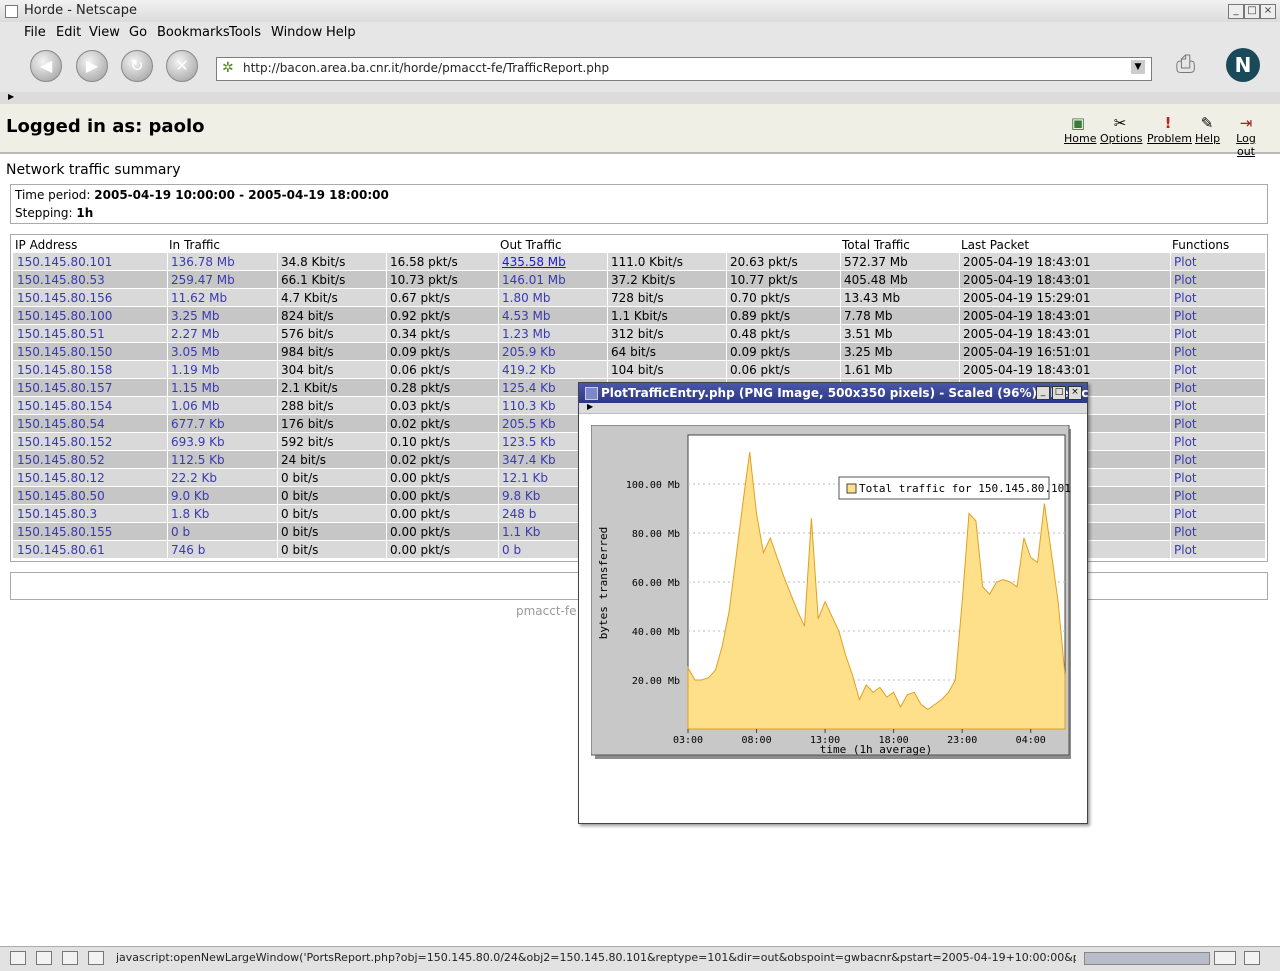 The image size is (1280, 971). Describe the element at coordinates (61, 280) in the screenshot. I see `ip-address-cell: 150.145.80.53` at that location.